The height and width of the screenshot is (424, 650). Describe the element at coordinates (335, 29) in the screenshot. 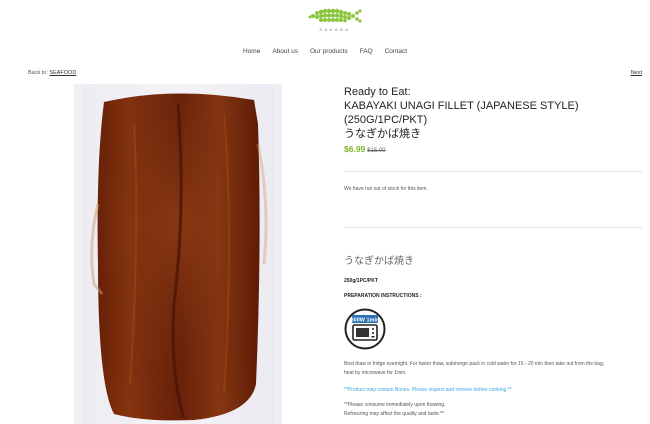

I see `brand-name: SAKANA` at that location.